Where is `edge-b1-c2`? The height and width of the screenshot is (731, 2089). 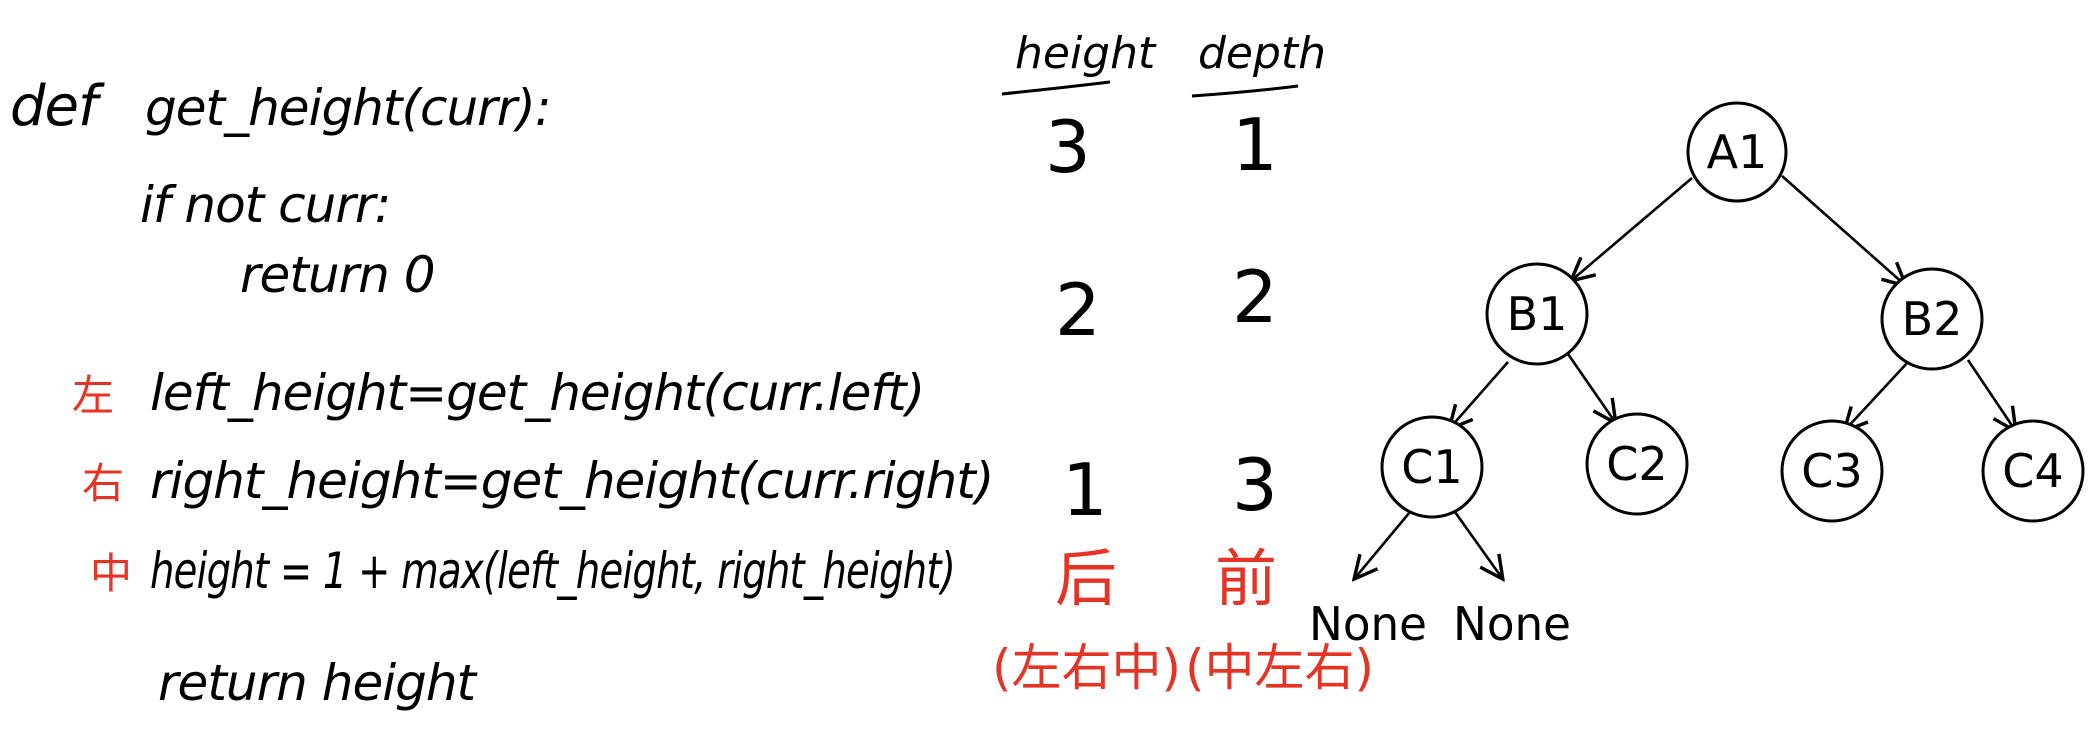
edge-b1-c2 is located at coordinates (1590, 387).